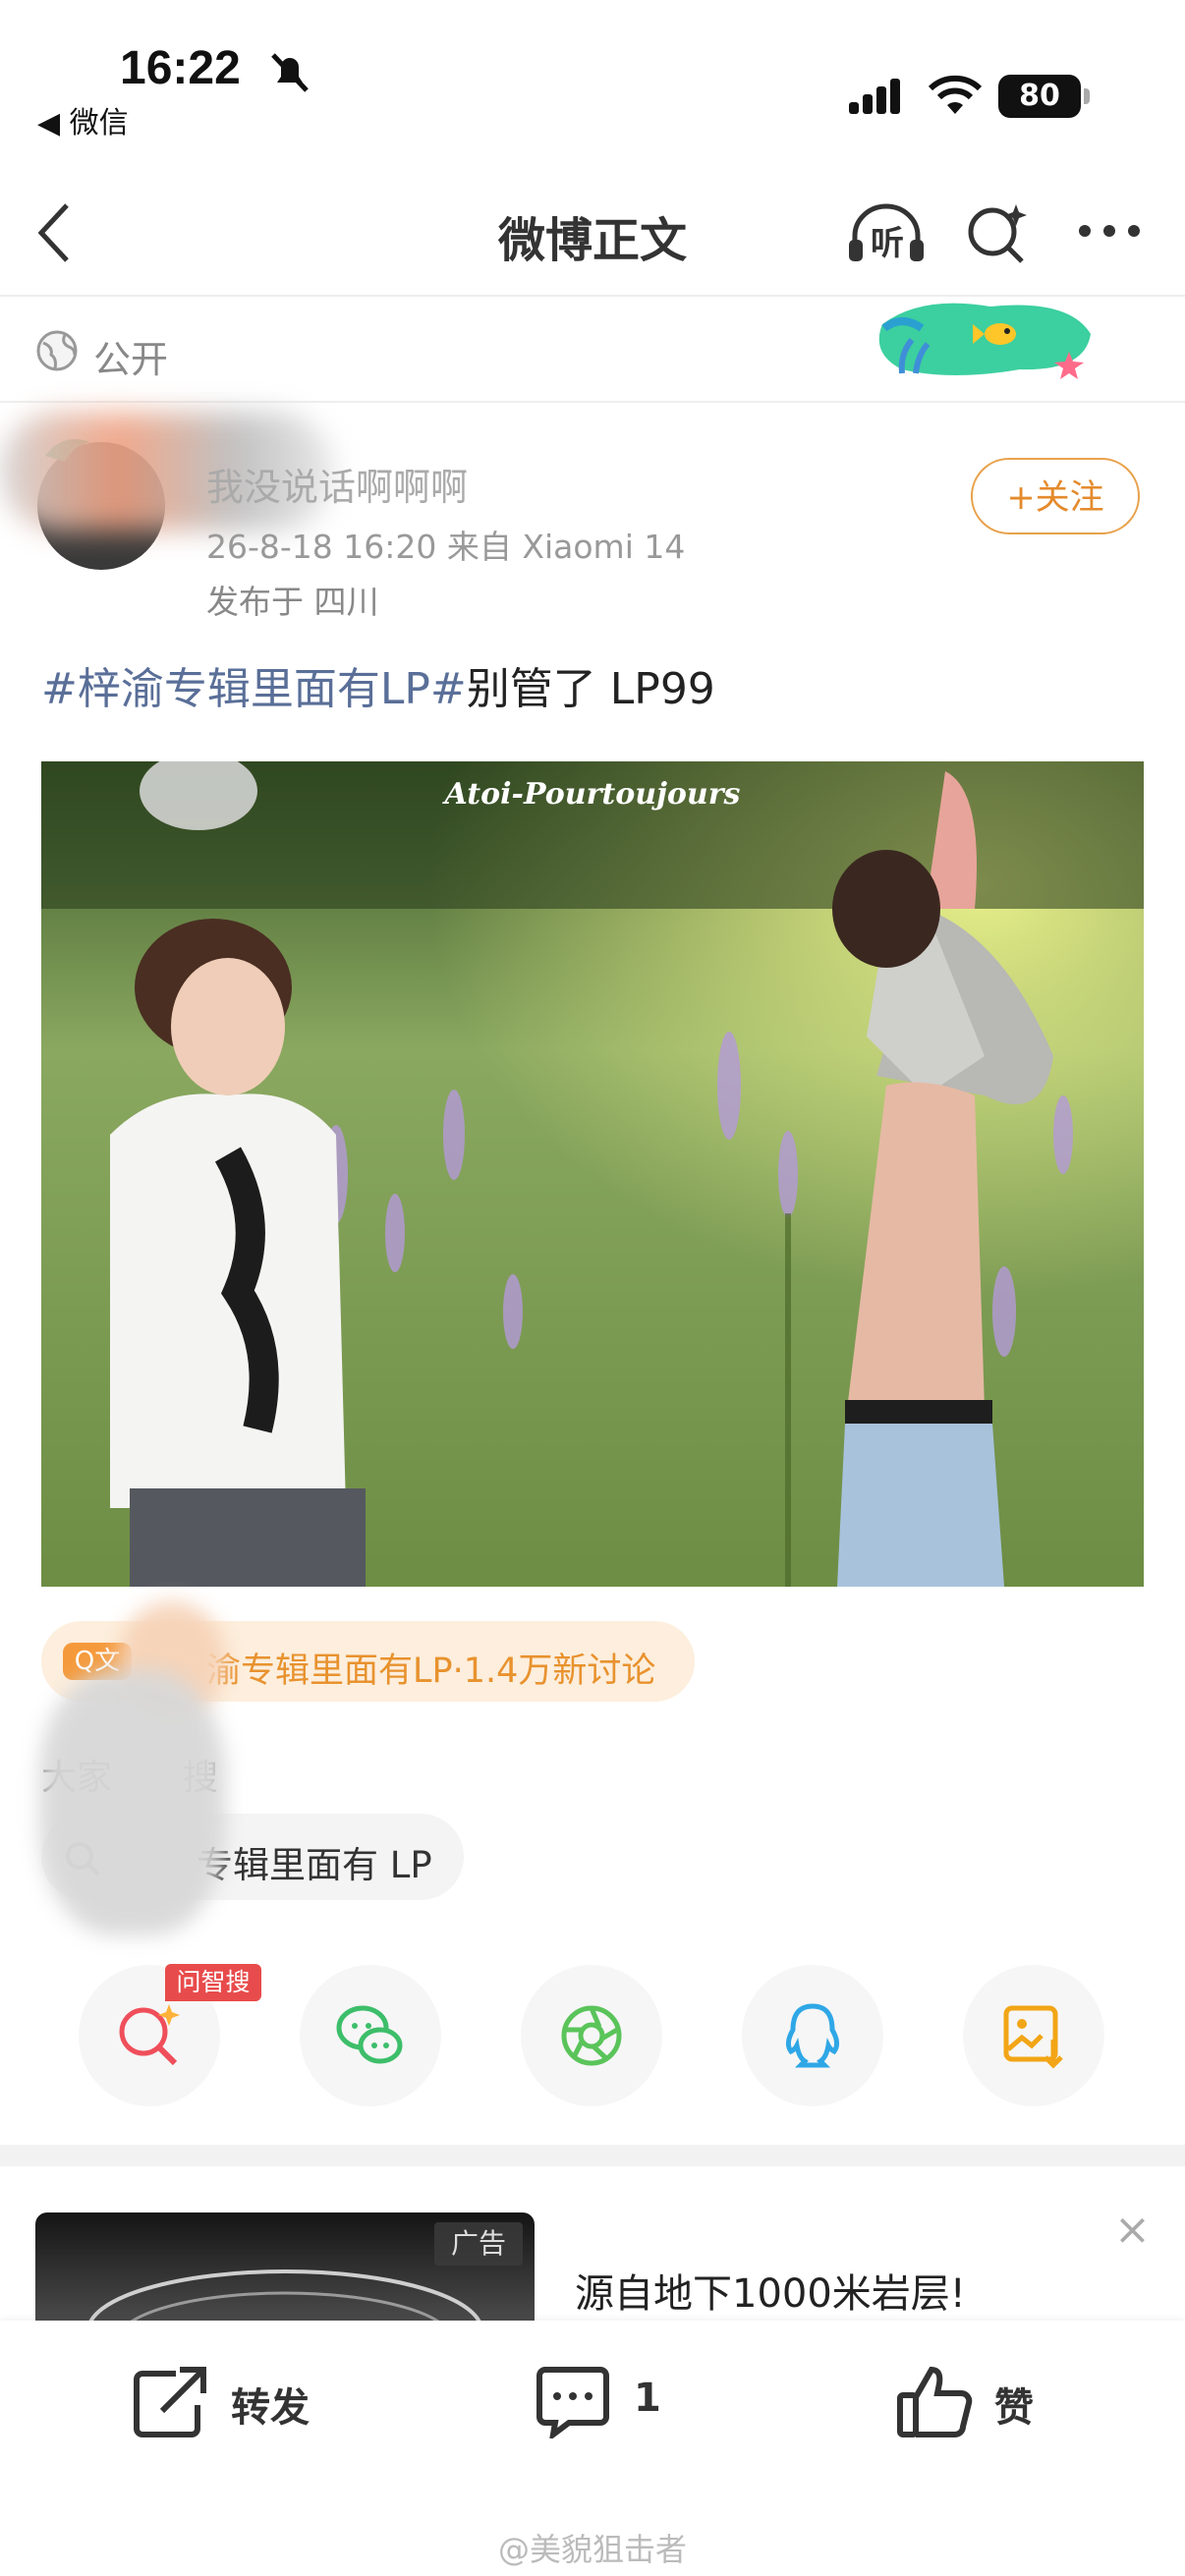 The image size is (1185, 2576). I want to click on listen-label: 听, so click(888, 243).